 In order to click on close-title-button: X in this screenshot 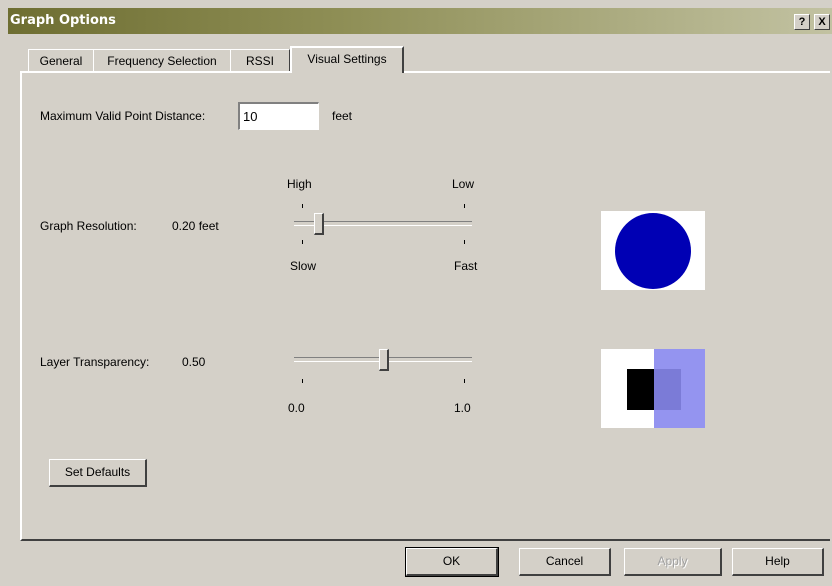, I will do `click(822, 22)`.